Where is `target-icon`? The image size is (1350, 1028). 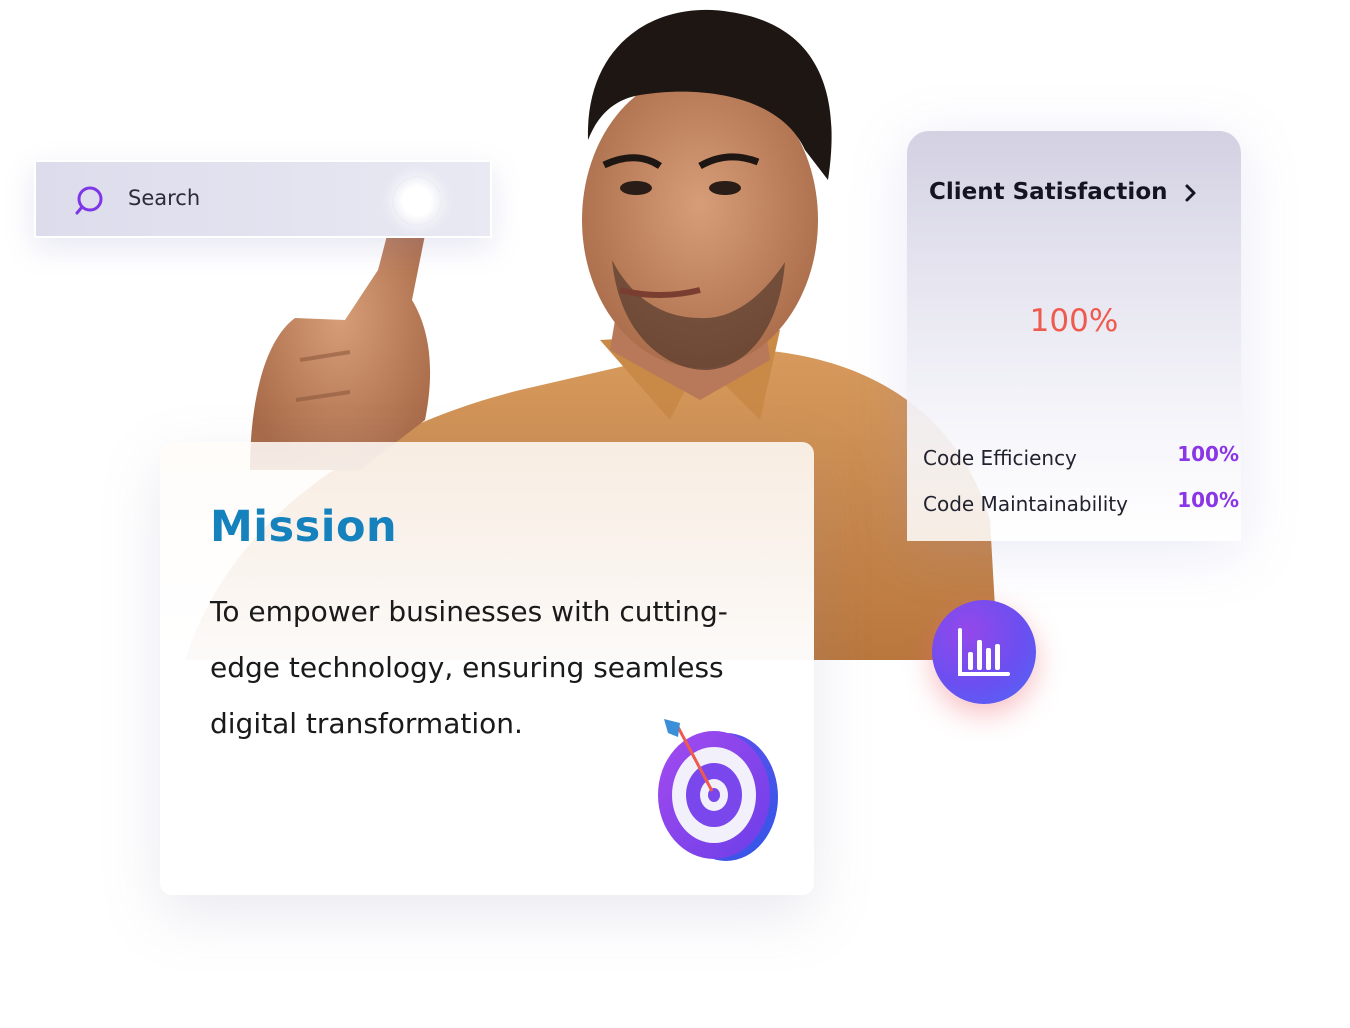
target-icon is located at coordinates (718, 790).